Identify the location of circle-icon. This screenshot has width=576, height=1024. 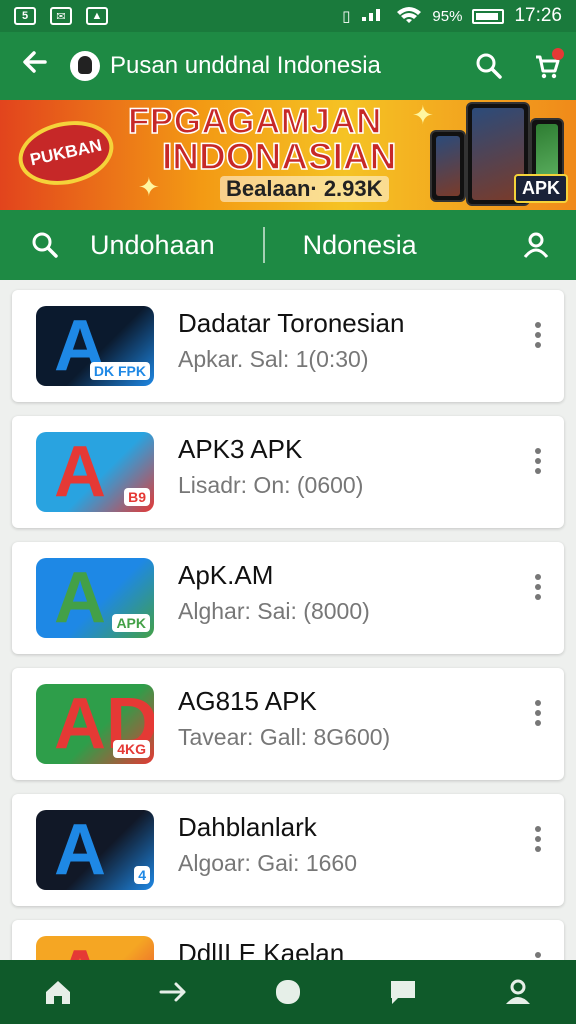
(288, 992).